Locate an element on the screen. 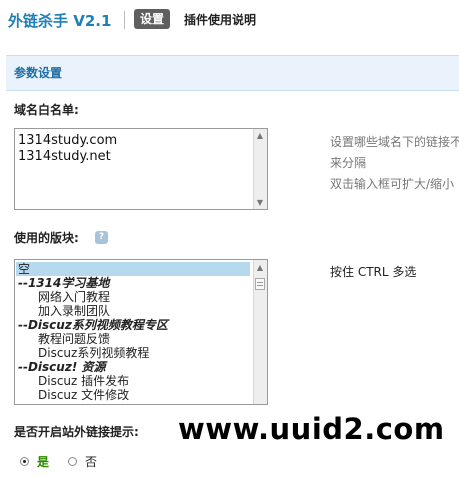 This screenshot has width=459, height=477. tab-settings: 设置 is located at coordinates (152, 19).